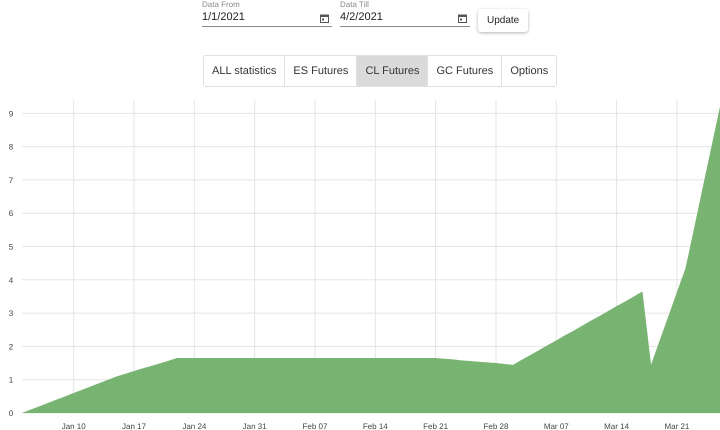 This screenshot has height=430, width=720. I want to click on y-axis-label: 7, so click(11, 180).